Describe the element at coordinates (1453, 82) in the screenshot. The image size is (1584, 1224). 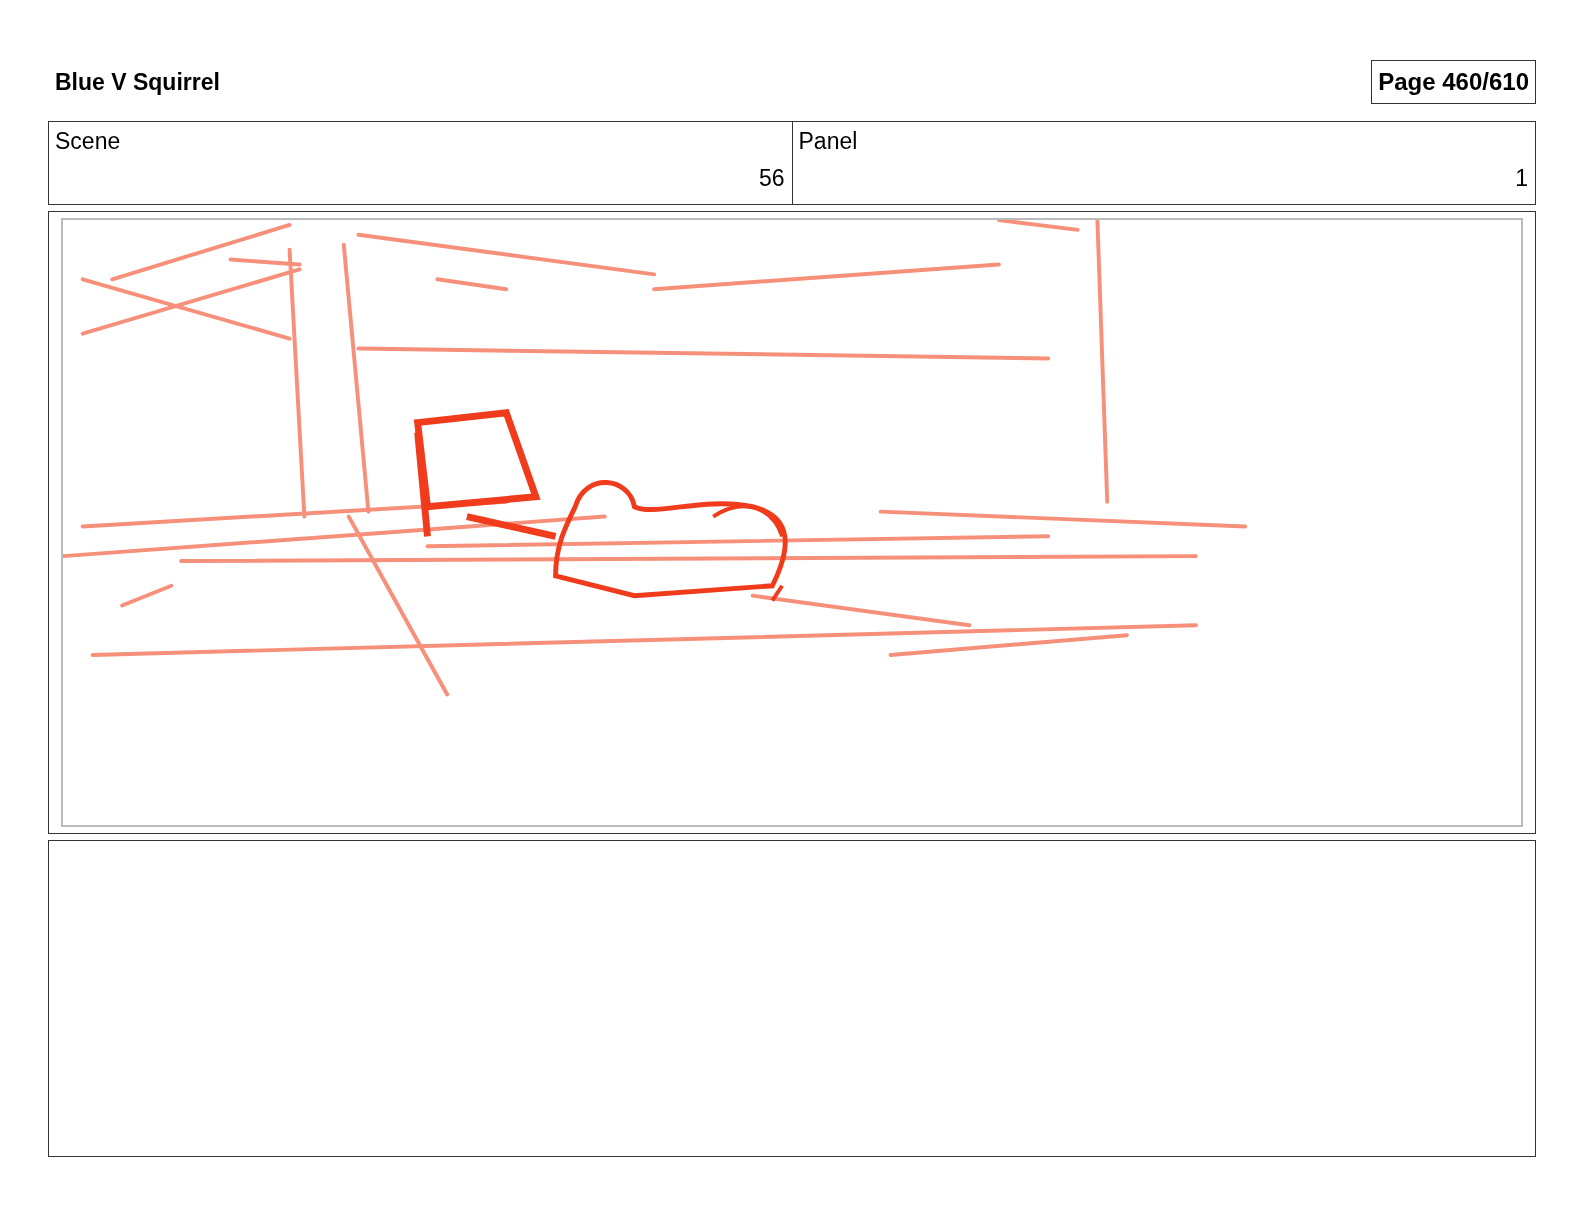
I see `page-number: Page 460/610` at that location.